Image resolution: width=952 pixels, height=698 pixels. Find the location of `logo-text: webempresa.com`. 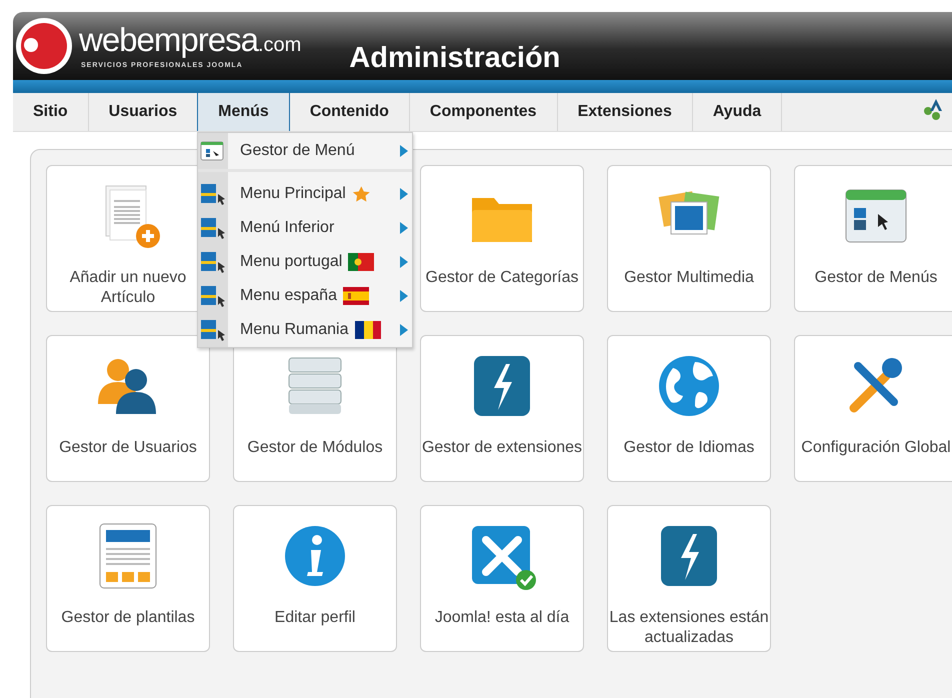

logo-text: webempresa.com is located at coordinates (190, 41).